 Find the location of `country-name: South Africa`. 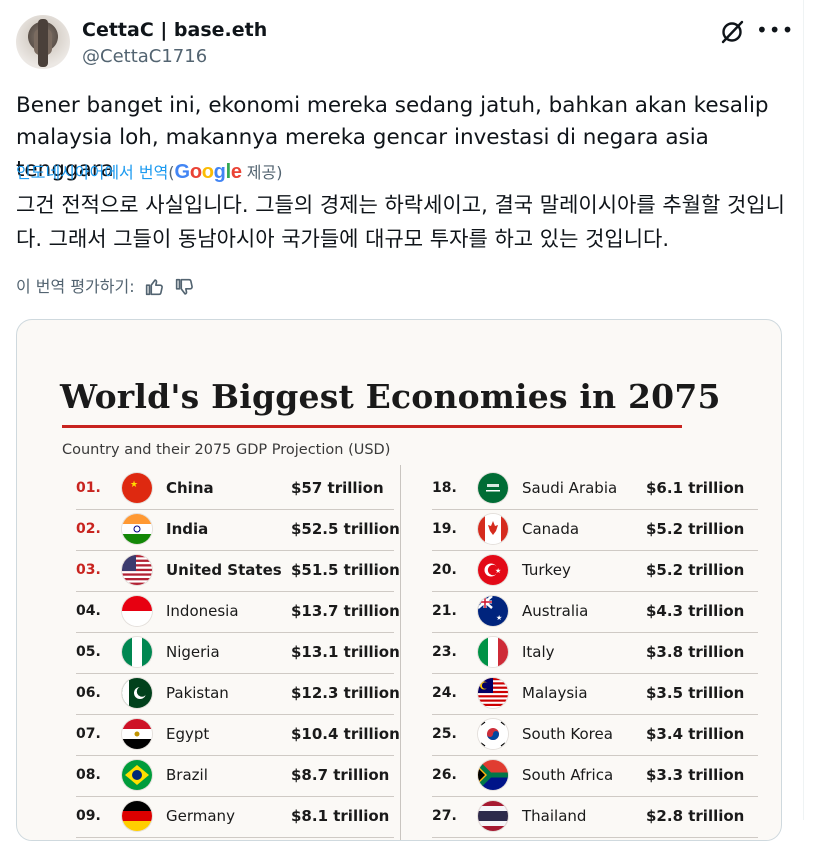

country-name: South Africa is located at coordinates (568, 775).